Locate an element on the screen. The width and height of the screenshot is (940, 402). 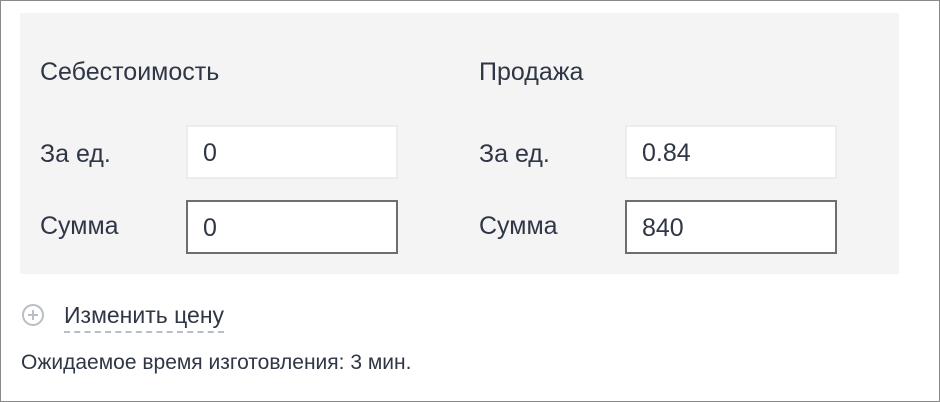
cost-per-unit-label: За ед. is located at coordinates (75, 154).